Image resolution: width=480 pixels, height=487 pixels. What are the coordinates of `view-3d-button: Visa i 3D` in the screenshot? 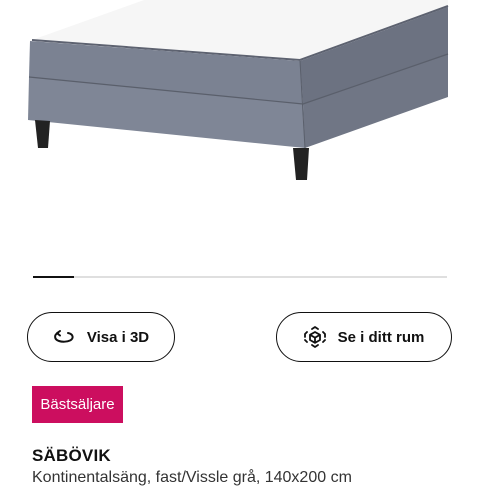 It's located at (101, 337).